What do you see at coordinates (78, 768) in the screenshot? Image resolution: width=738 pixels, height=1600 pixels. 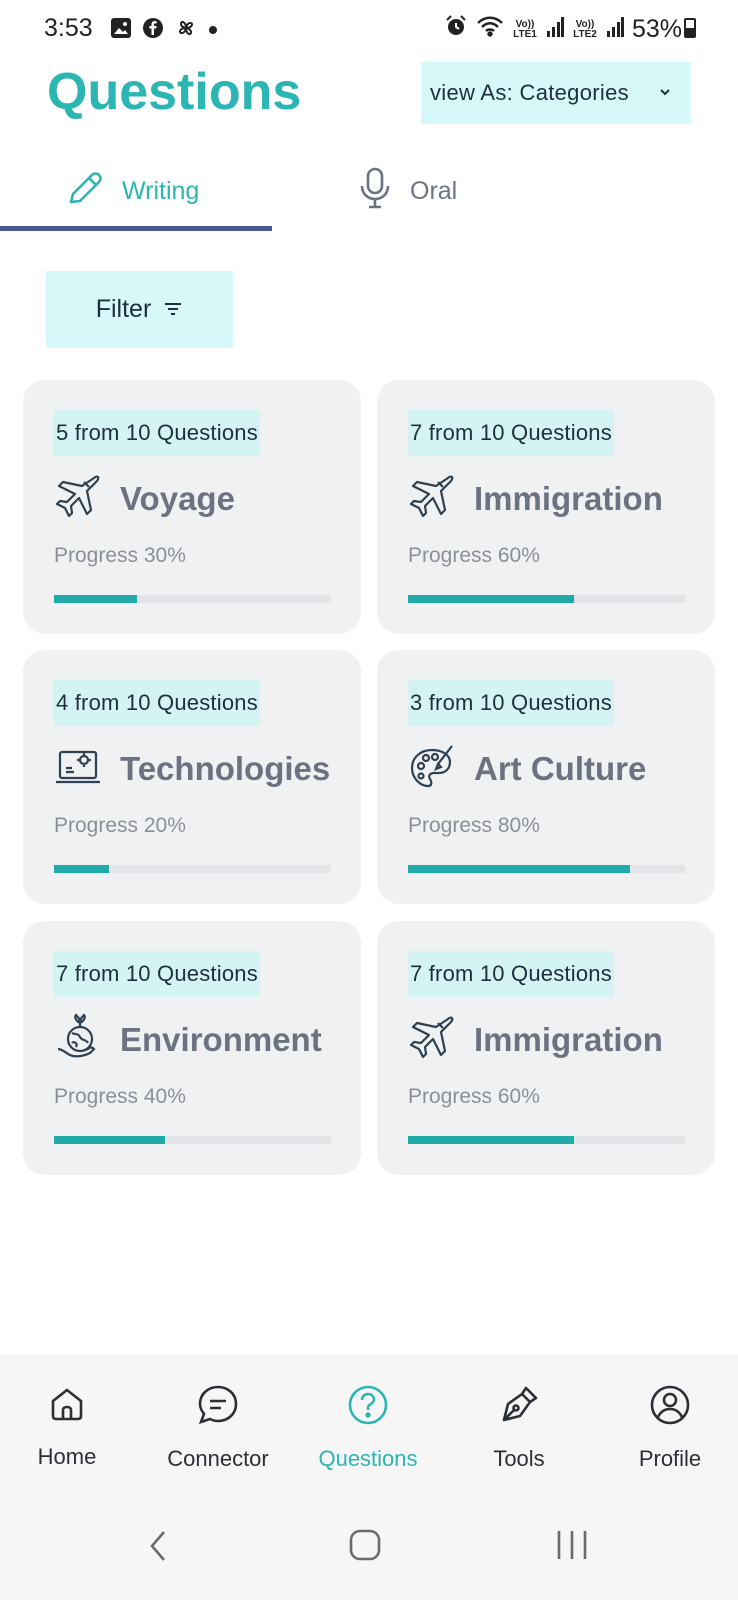 I see `laptop-gear-icon` at bounding box center [78, 768].